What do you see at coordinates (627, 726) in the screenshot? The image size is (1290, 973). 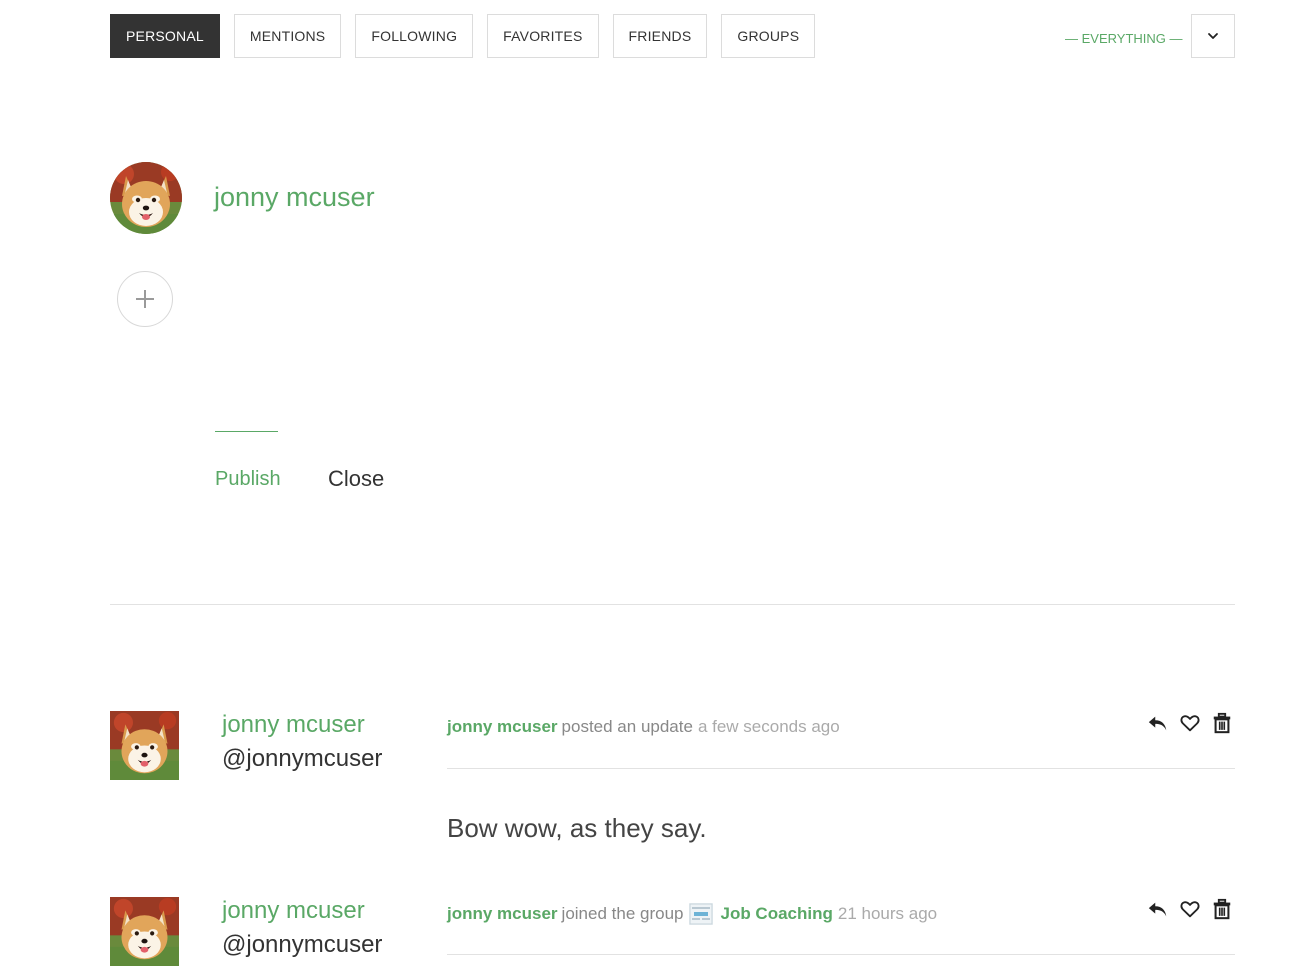 I see `activity-action-text: posted an update` at bounding box center [627, 726].